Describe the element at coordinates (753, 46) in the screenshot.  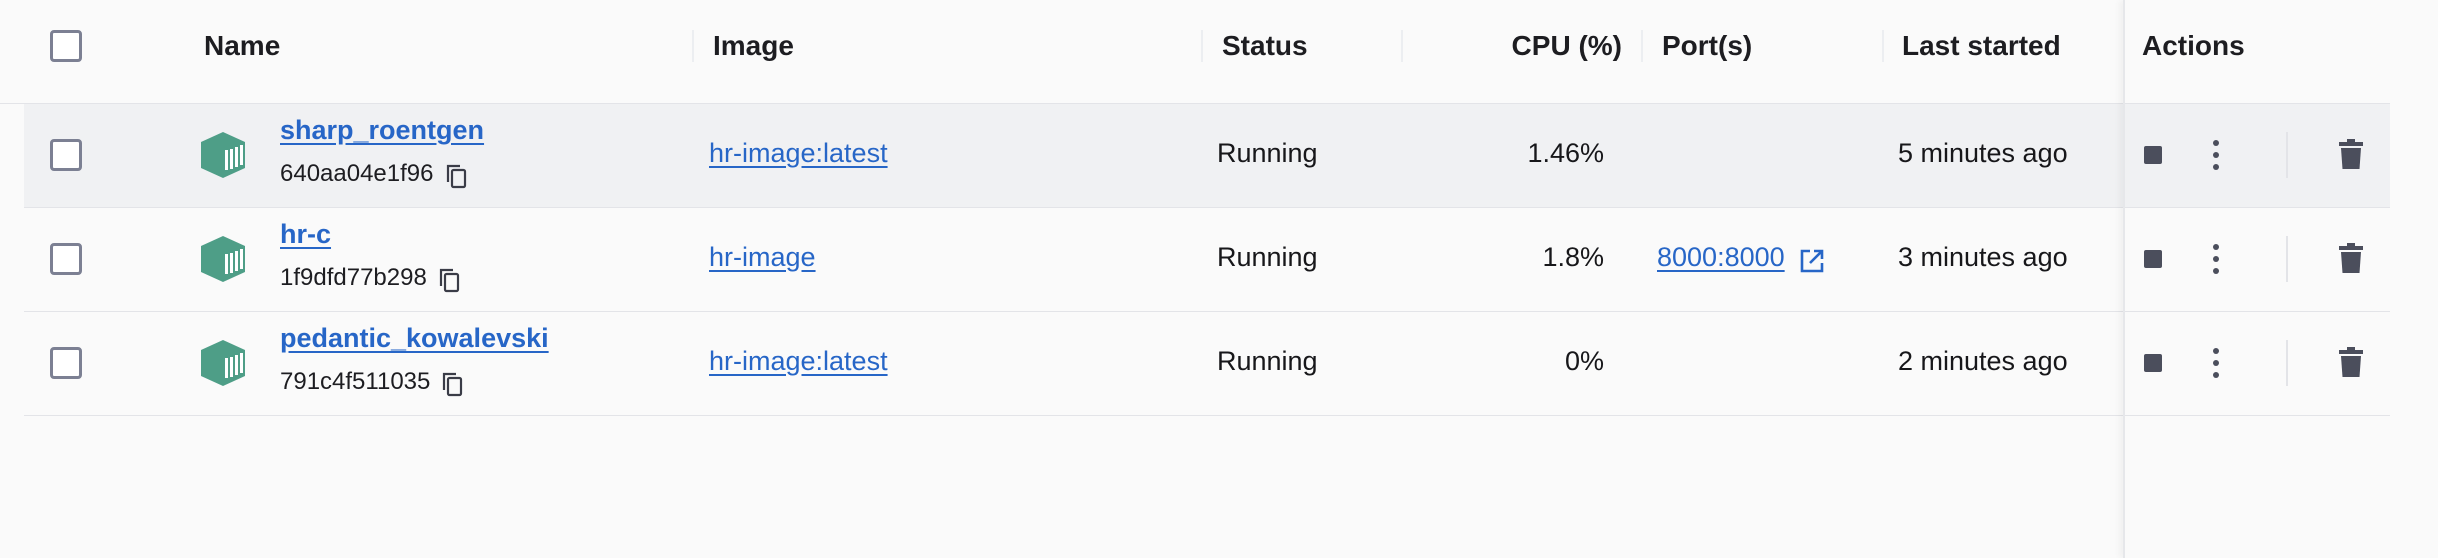
I see `column-header-image: Image` at that location.